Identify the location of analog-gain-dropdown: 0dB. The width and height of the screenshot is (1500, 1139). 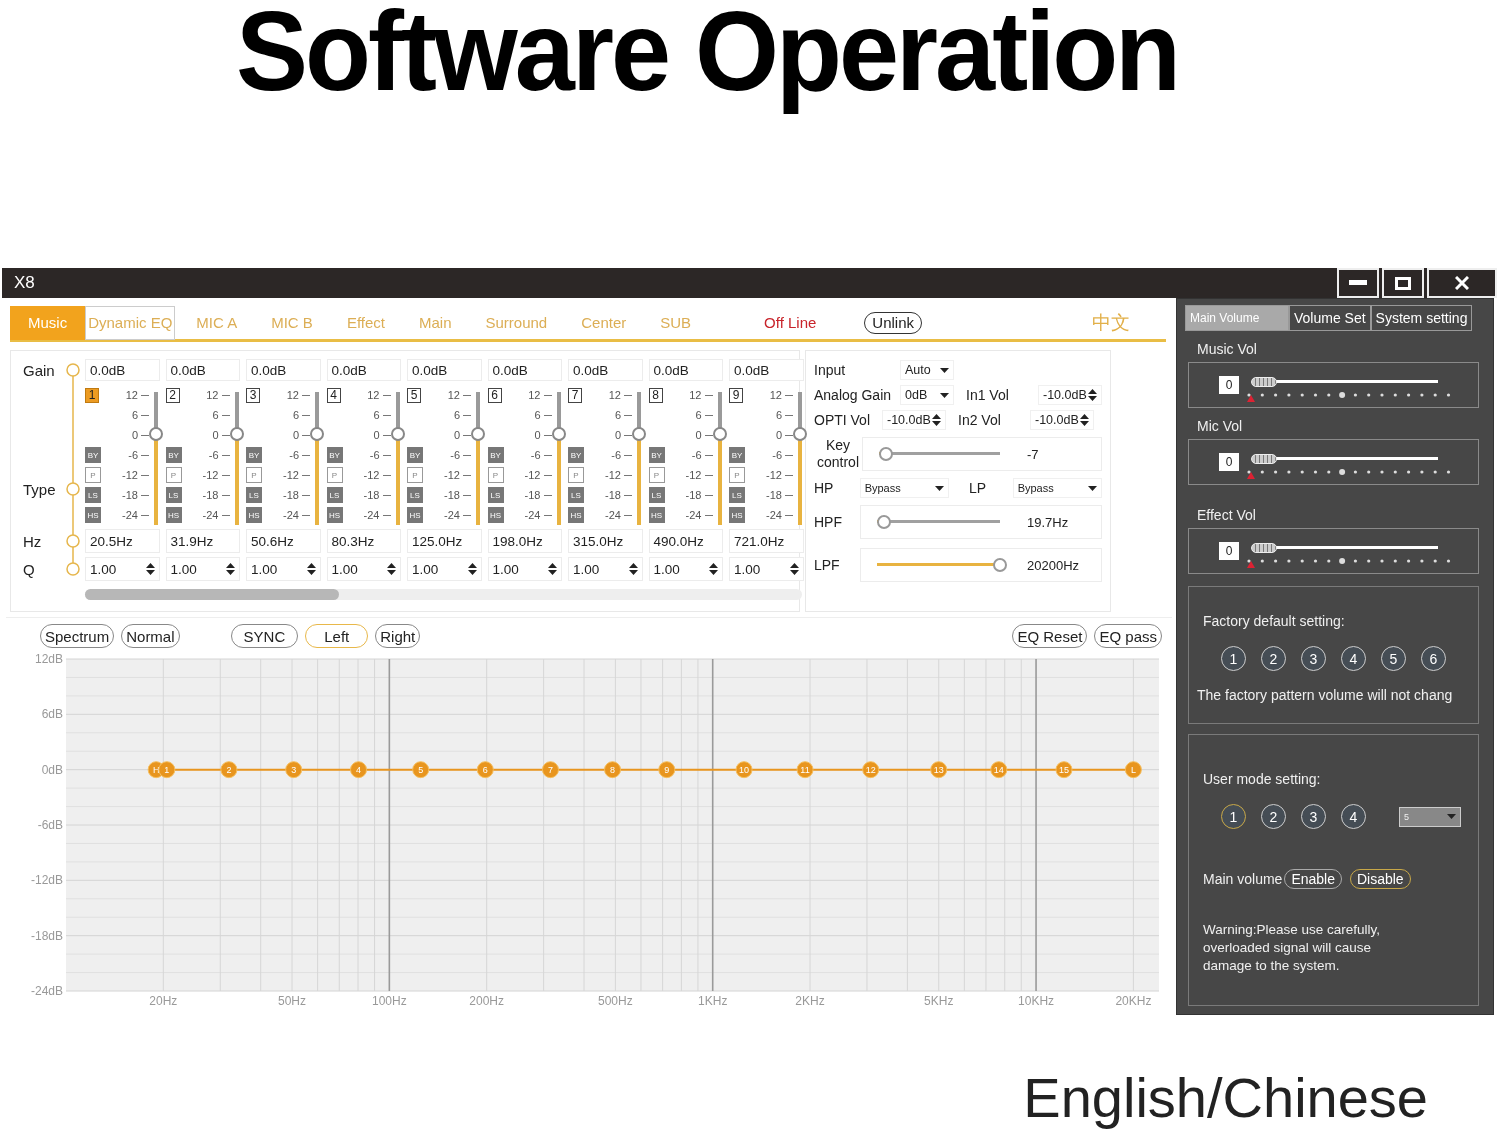
(927, 395).